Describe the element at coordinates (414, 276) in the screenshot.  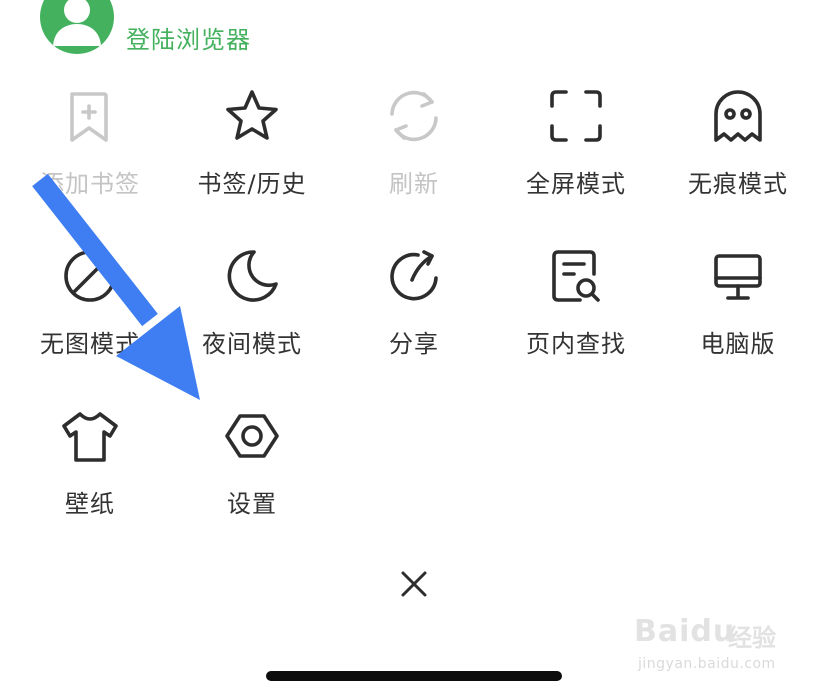
I see `share-icon` at that location.